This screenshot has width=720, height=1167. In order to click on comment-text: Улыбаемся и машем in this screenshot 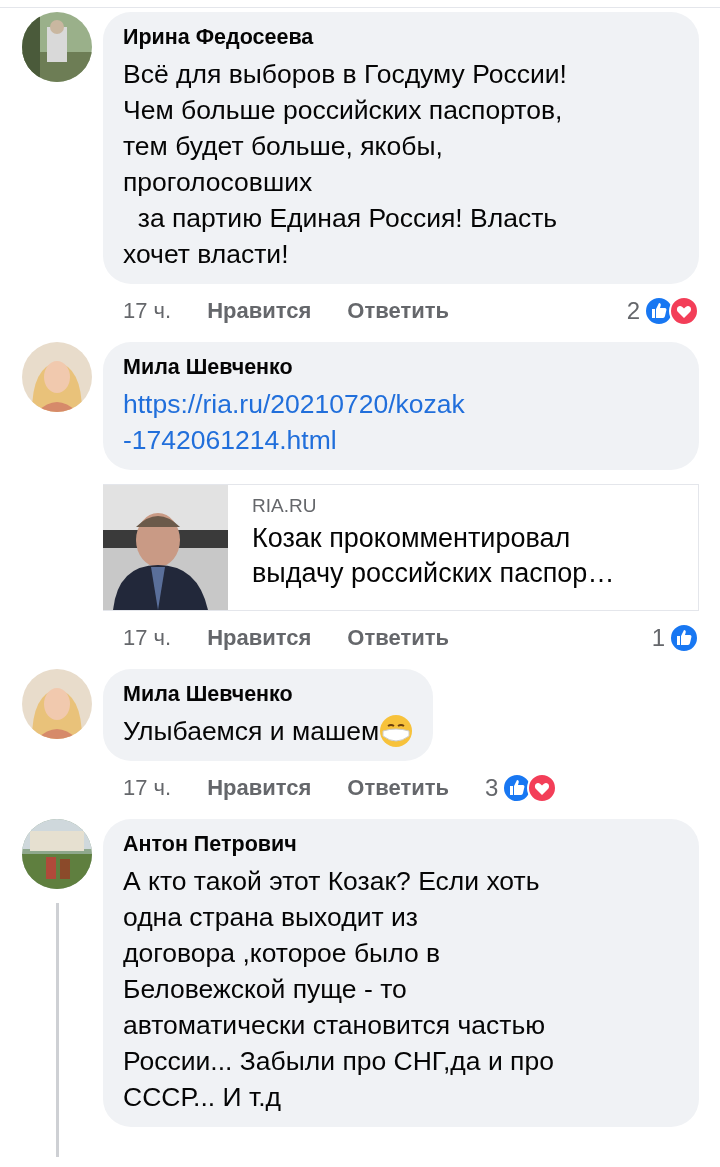, I will do `click(251, 731)`.